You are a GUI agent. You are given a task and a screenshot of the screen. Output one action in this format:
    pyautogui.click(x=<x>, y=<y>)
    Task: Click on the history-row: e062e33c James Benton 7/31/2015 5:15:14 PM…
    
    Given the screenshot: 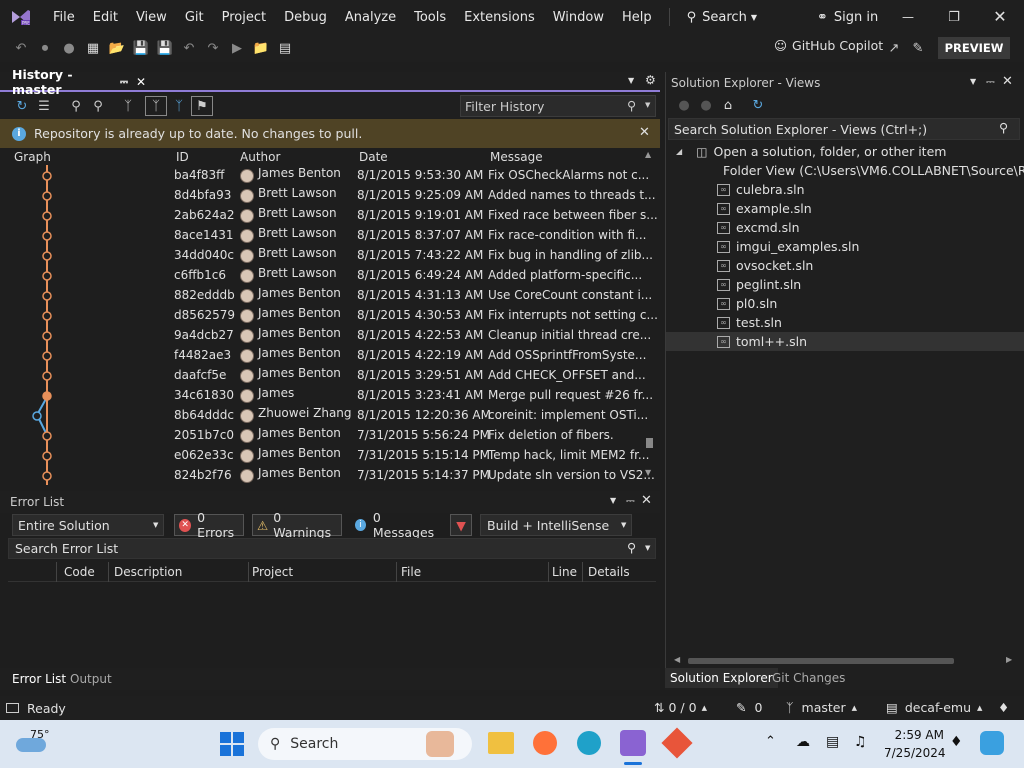 What is the action you would take?
    pyautogui.click(x=324, y=455)
    